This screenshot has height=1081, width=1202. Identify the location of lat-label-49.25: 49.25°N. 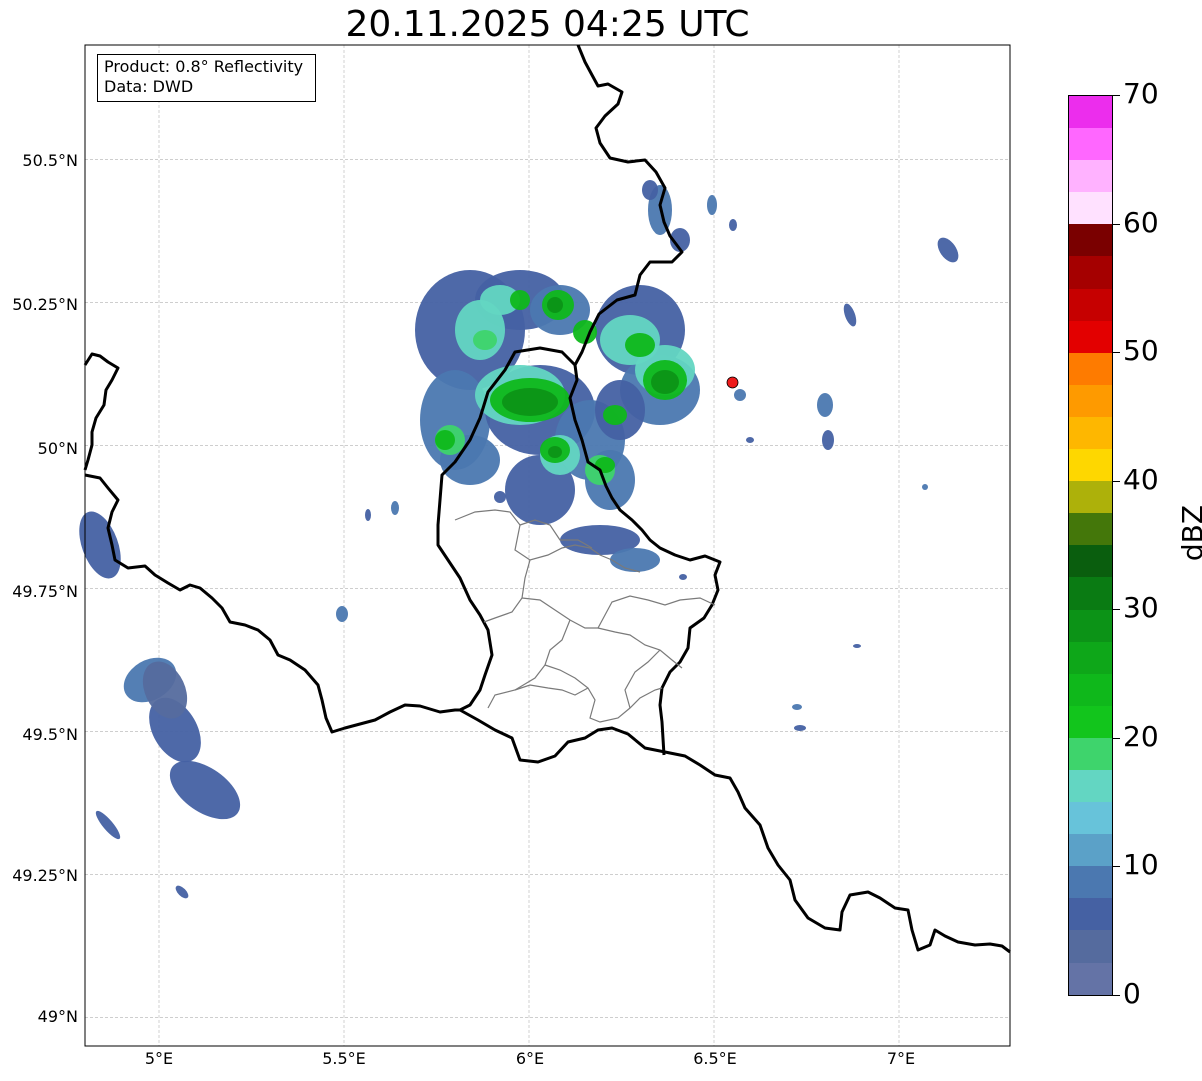
(45, 875).